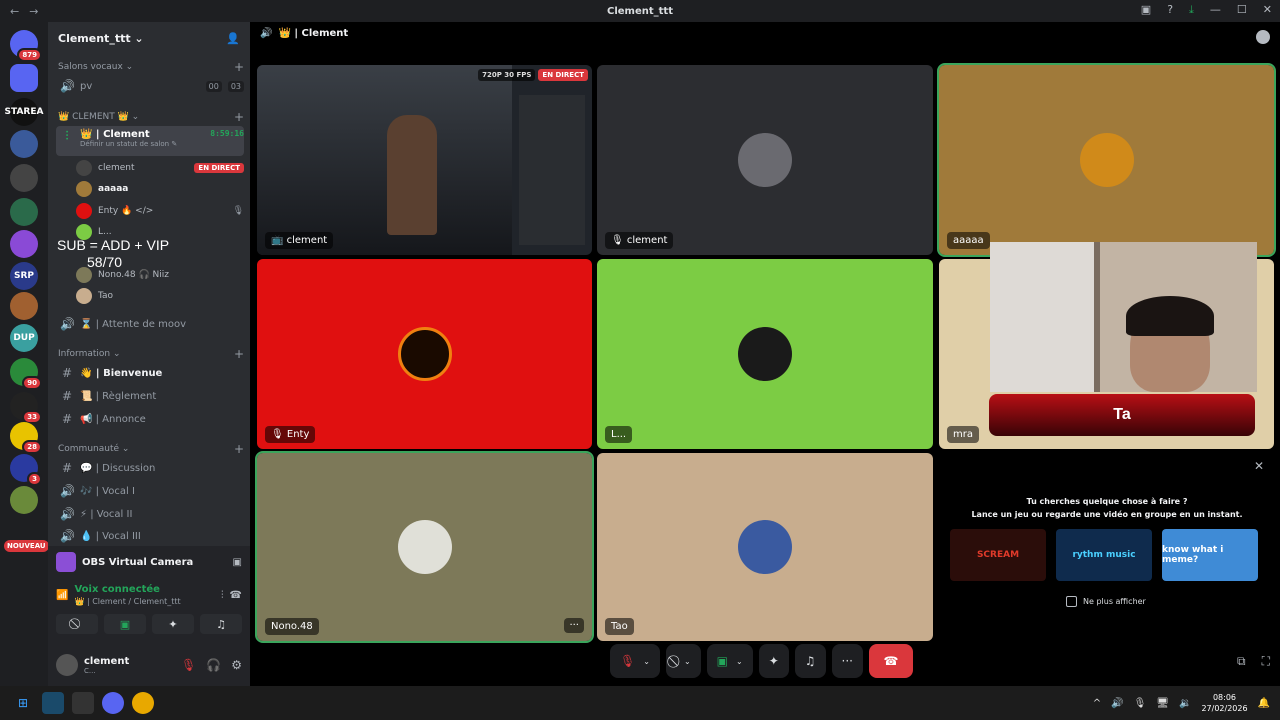 The height and width of the screenshot is (720, 1280). Describe the element at coordinates (1106, 601) in the screenshot. I see `dont-show-again: Ne plus afficher` at that location.